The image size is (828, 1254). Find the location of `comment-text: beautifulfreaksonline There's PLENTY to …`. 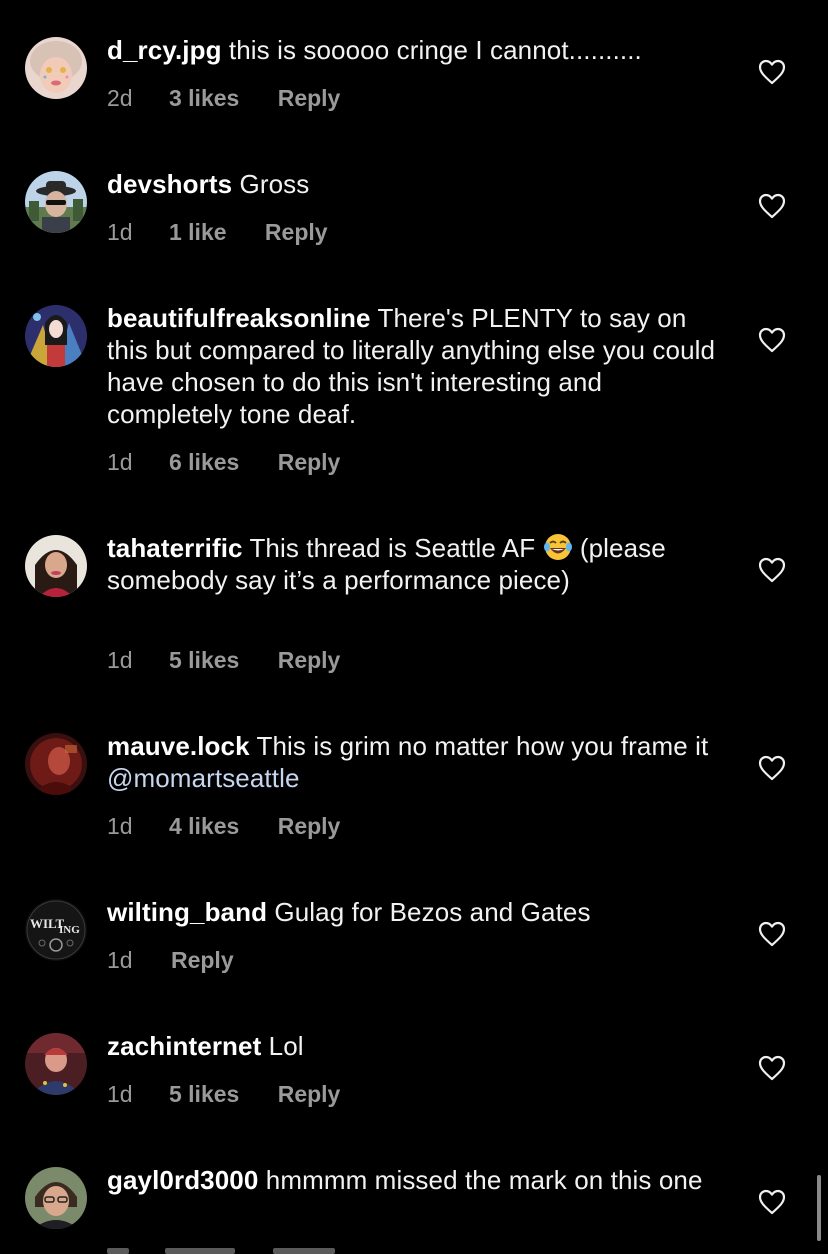

comment-text: beautifulfreaksonline There's PLENTY to … is located at coordinates (412, 366).